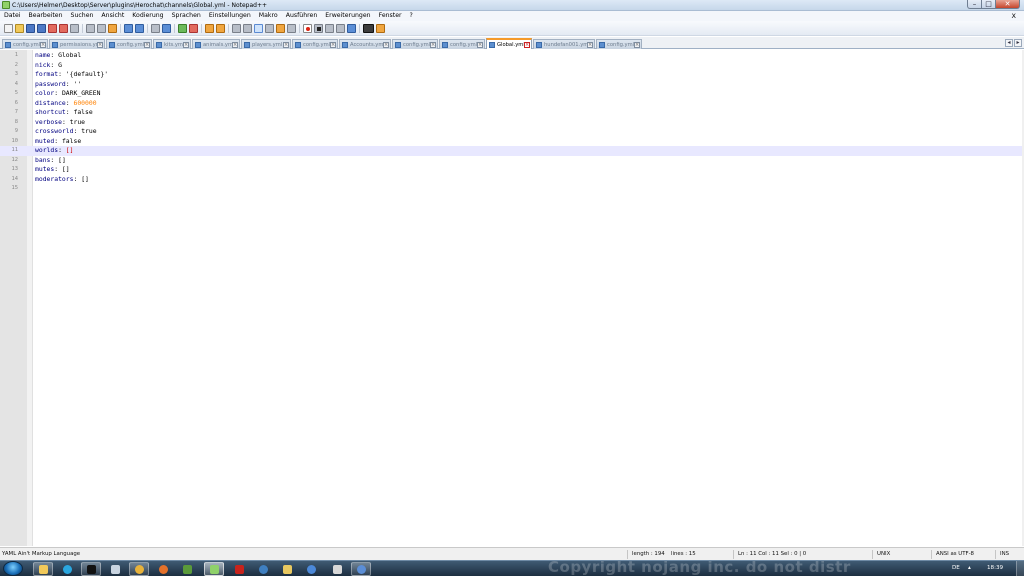 The width and height of the screenshot is (1024, 576). What do you see at coordinates (166, 28) in the screenshot?
I see `replace-icon` at bounding box center [166, 28].